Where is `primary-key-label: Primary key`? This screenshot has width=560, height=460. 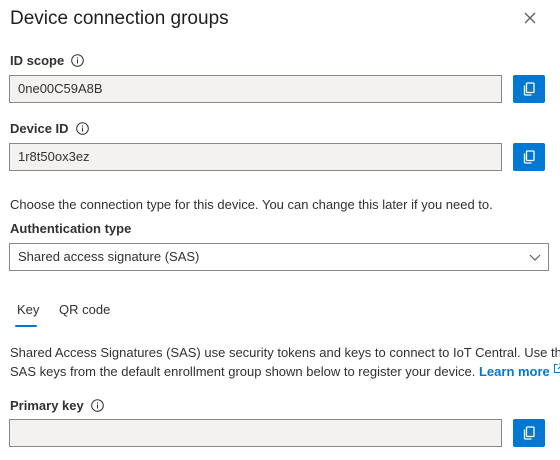 primary-key-label: Primary key is located at coordinates (57, 405).